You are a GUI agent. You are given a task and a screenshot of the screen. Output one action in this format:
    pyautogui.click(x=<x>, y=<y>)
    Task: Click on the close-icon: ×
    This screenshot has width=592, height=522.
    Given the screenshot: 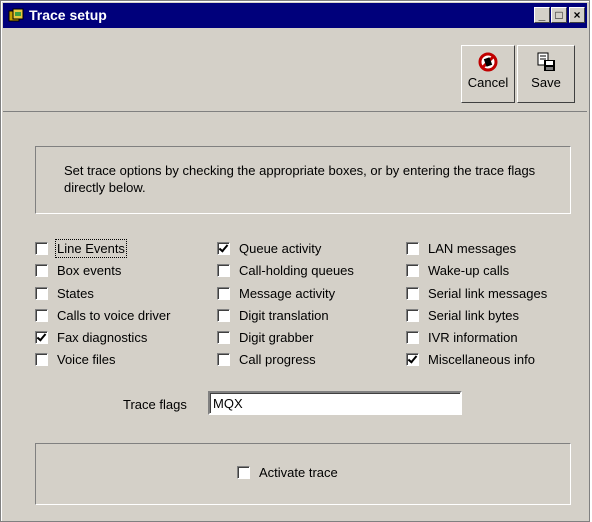 What is the action you would take?
    pyautogui.click(x=577, y=15)
    